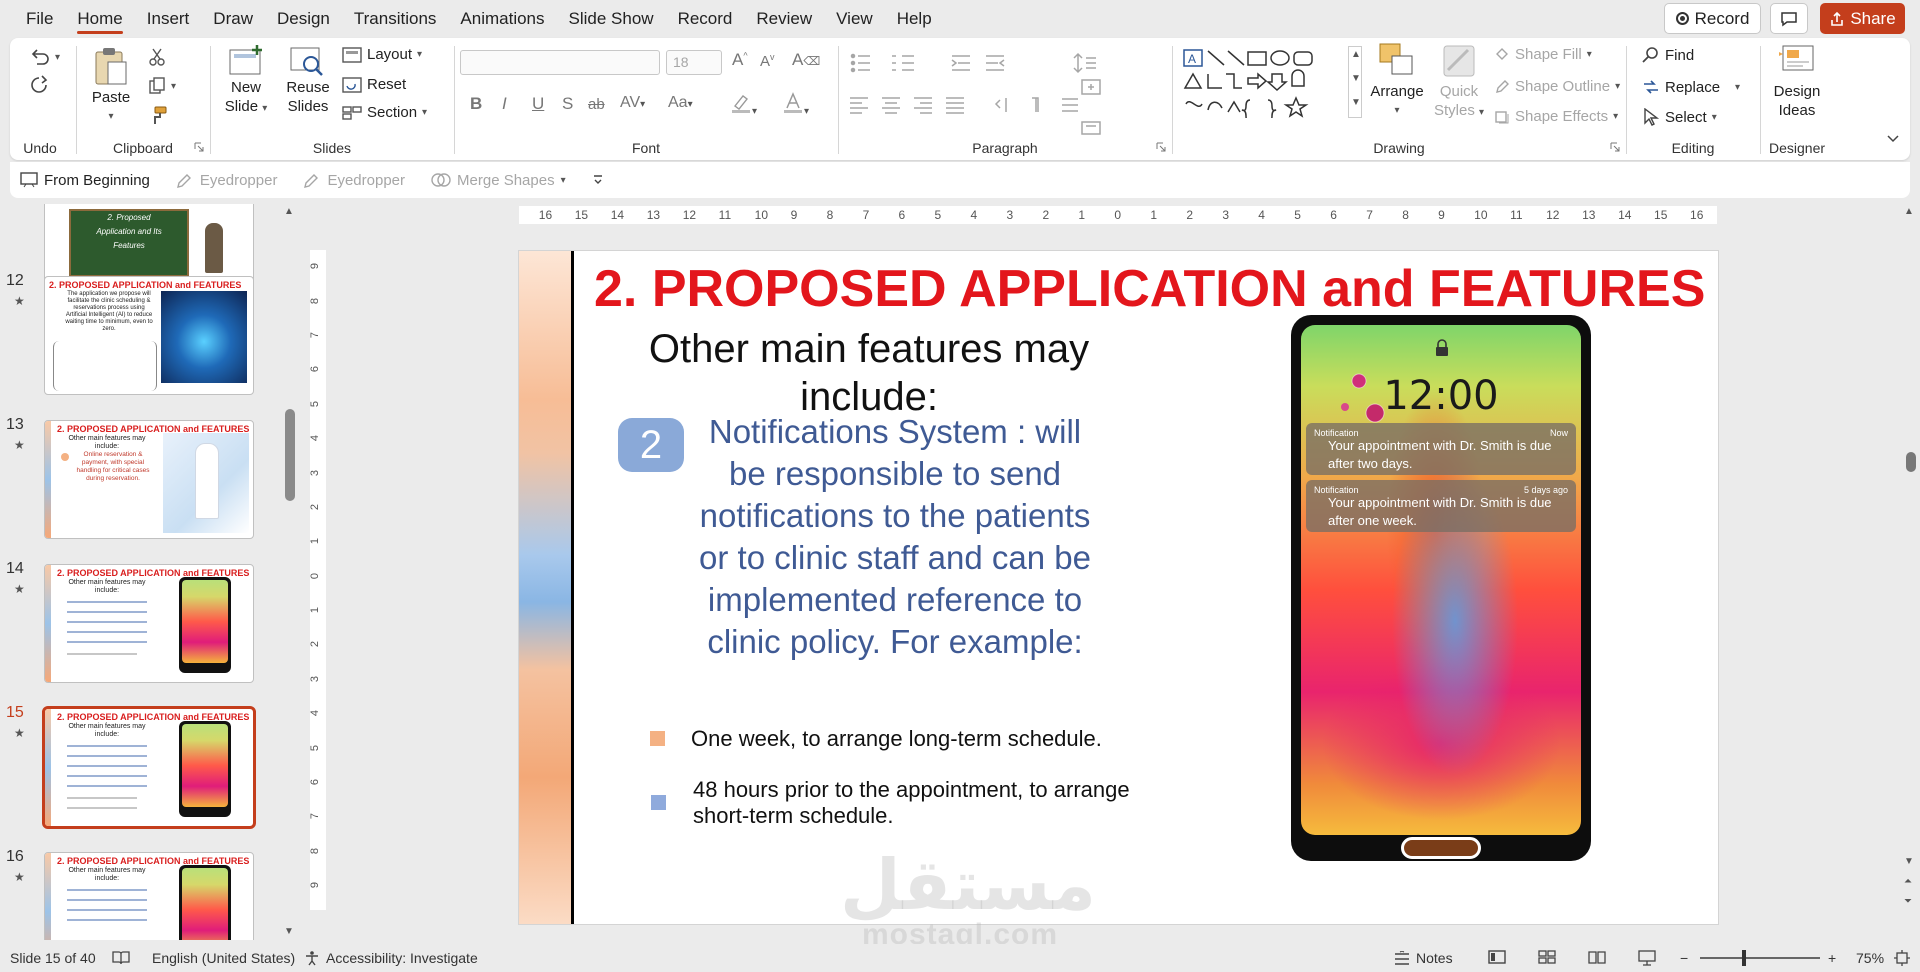  What do you see at coordinates (384, 112) in the screenshot?
I see `section-button: Section ▾` at bounding box center [384, 112].